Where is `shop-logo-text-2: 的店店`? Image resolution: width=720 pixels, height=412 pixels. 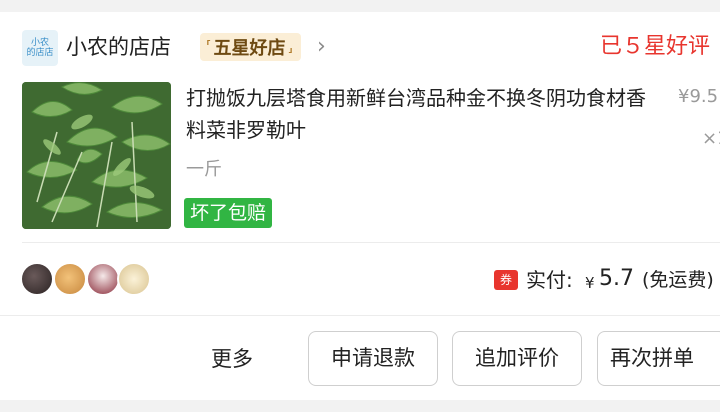 shop-logo-text-2: 的店店 is located at coordinates (40, 53).